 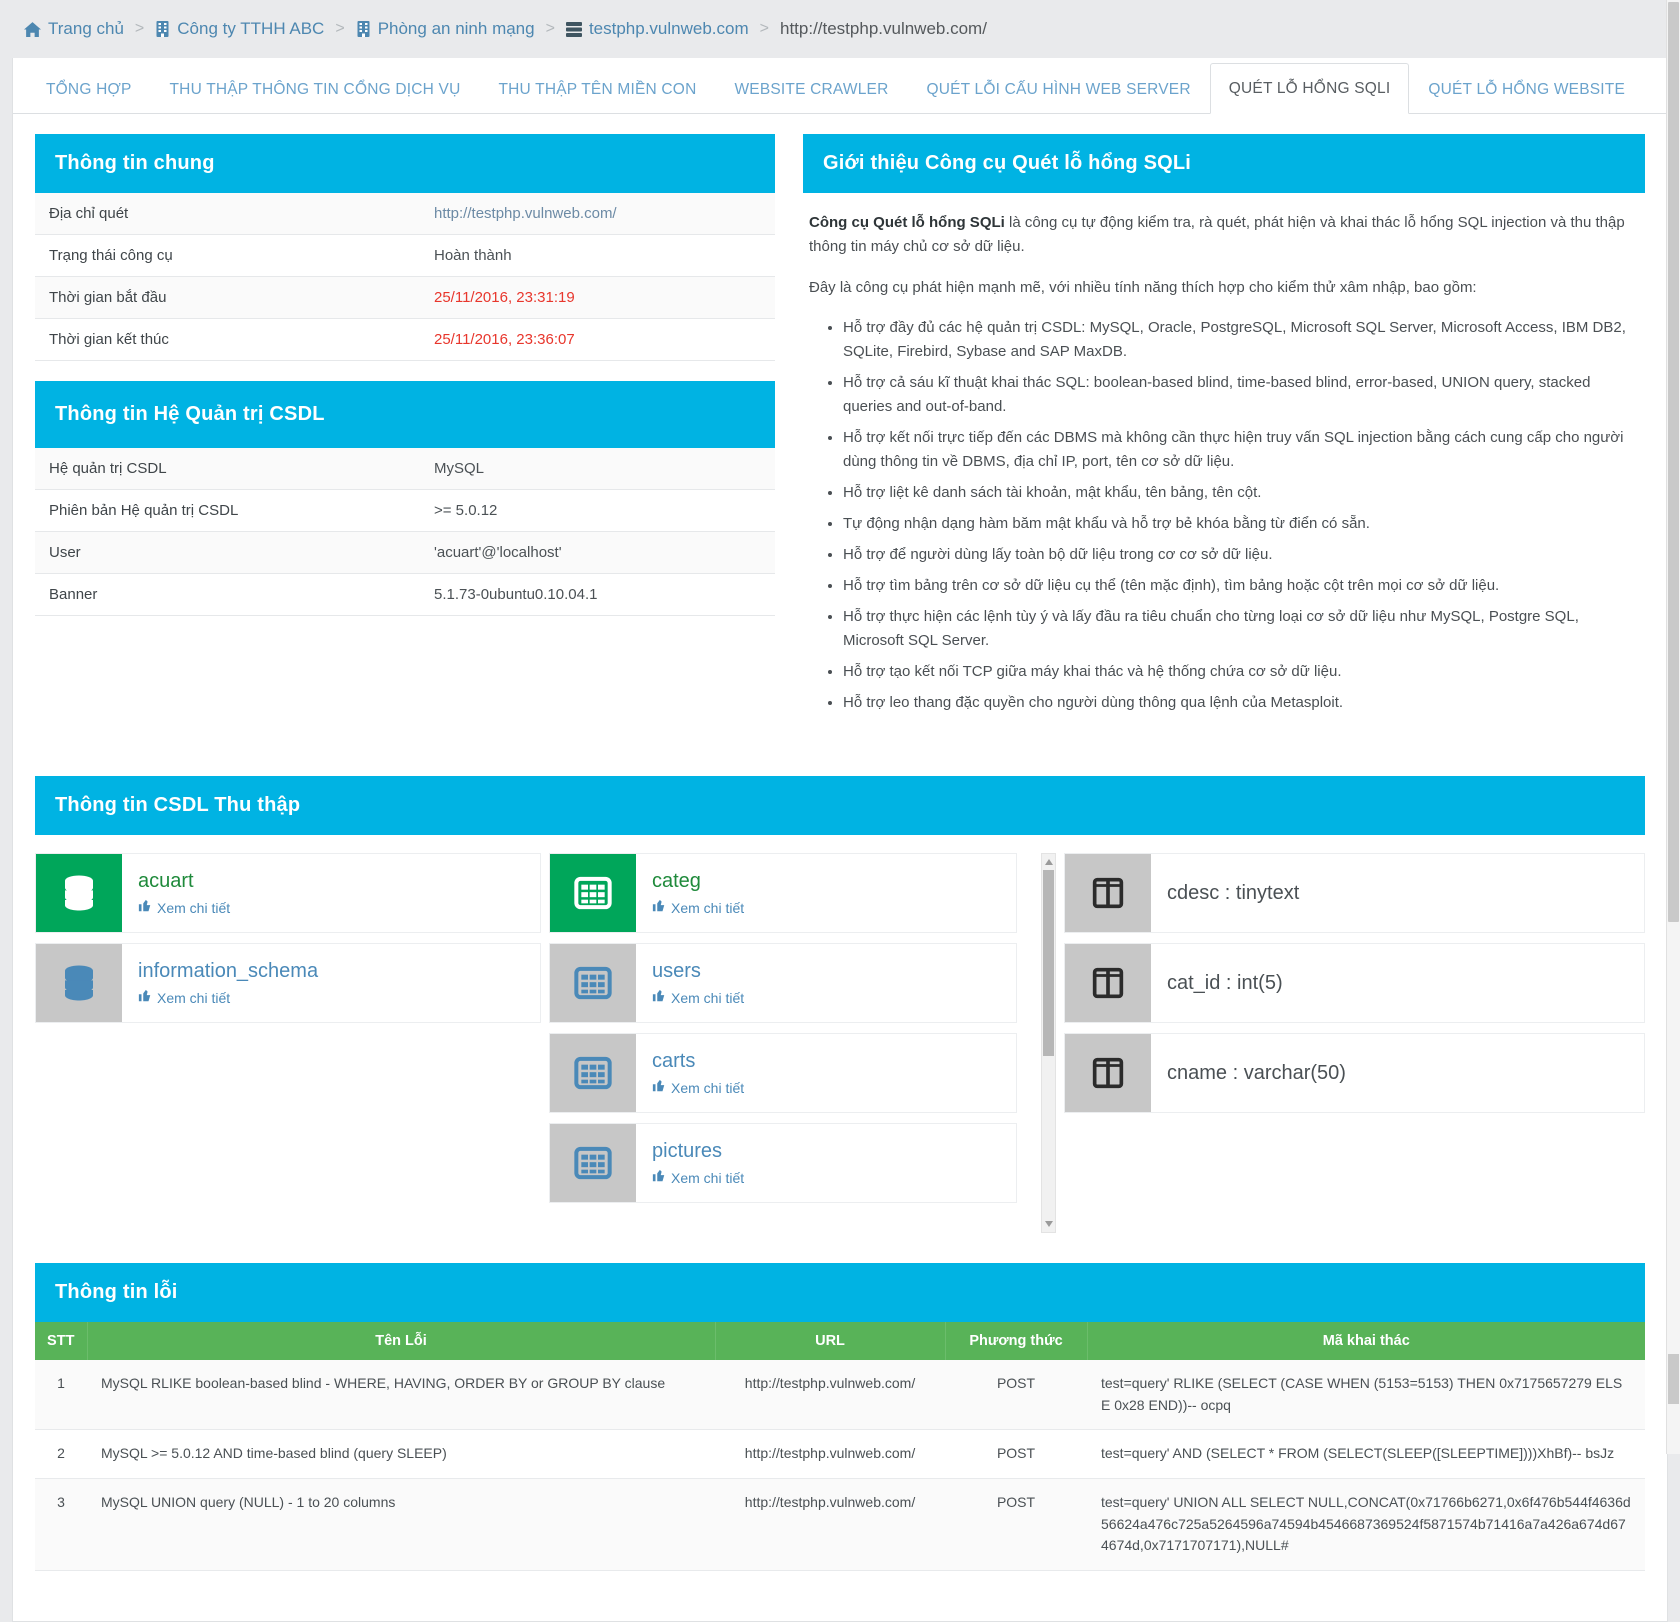 I want to click on panel-general-info-title: Thông tin chung, so click(x=405, y=163).